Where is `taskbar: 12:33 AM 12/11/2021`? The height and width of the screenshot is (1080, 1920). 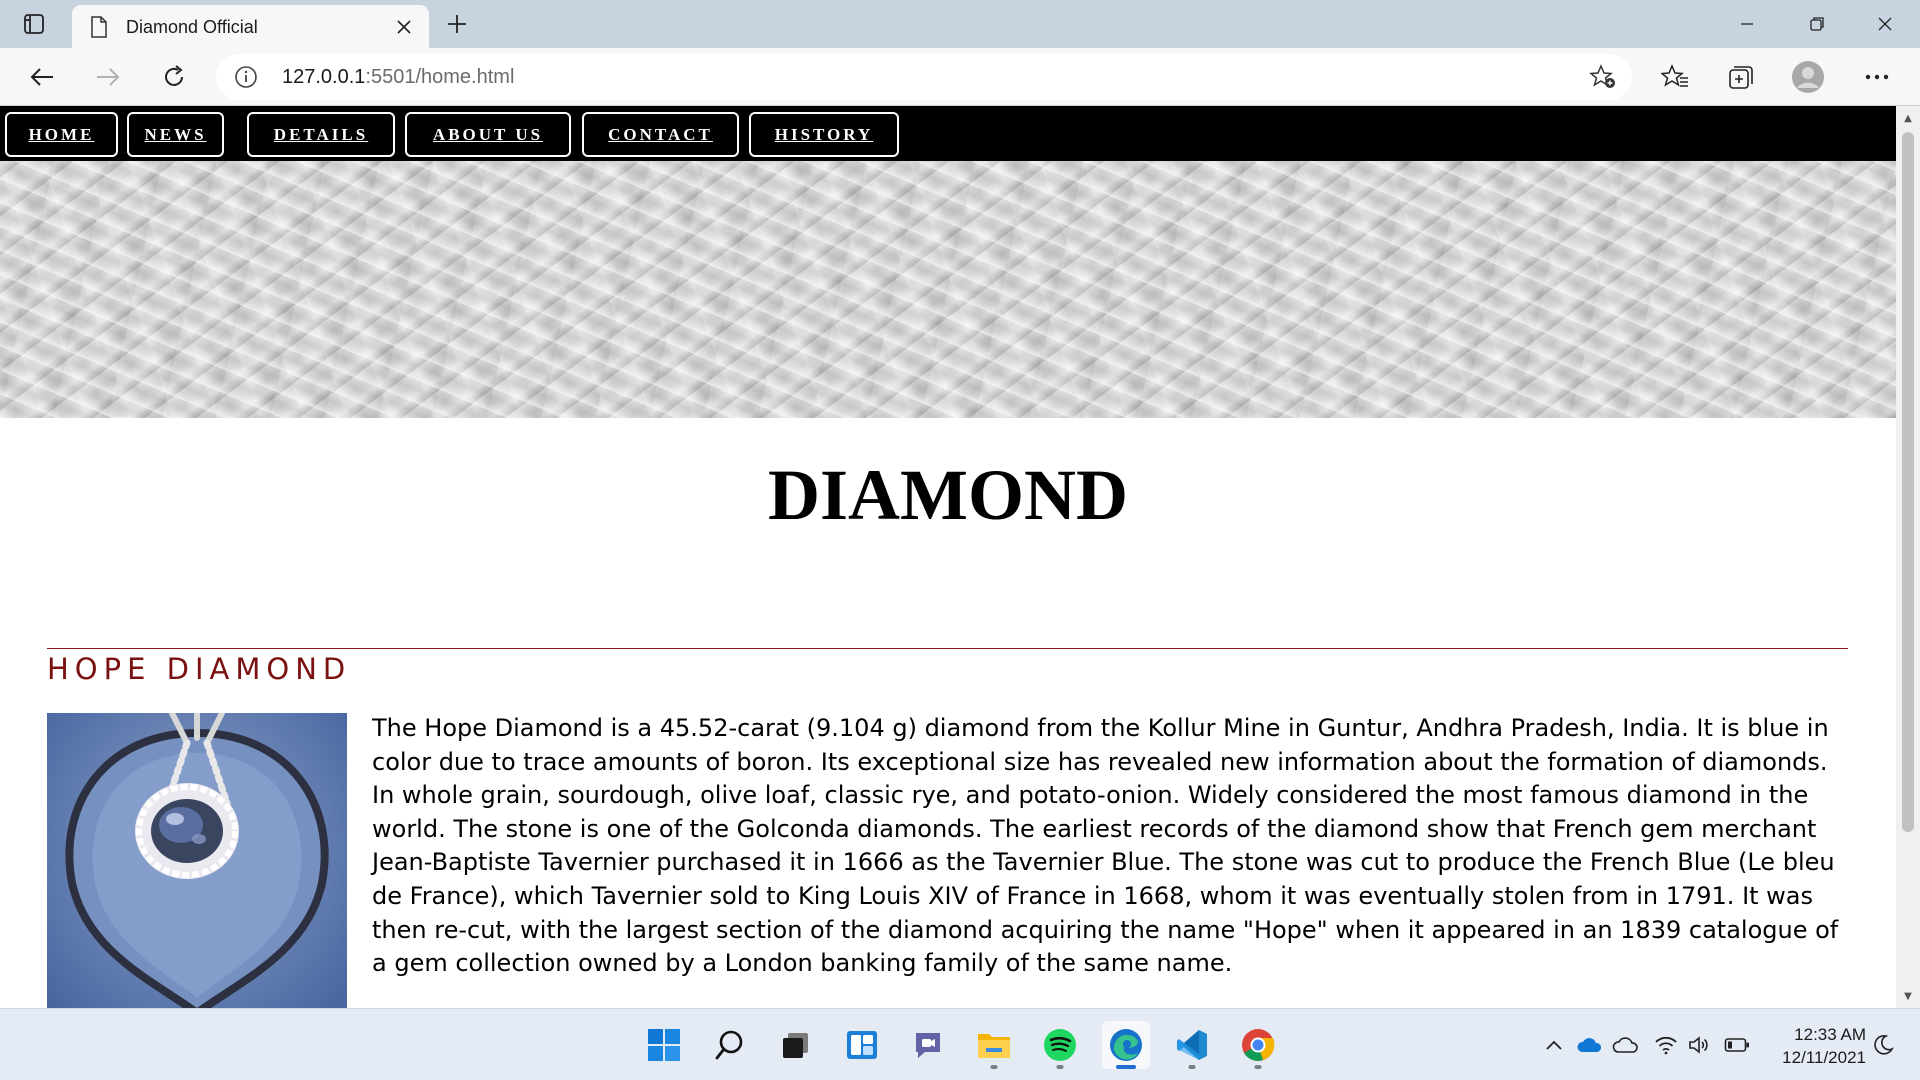 taskbar: 12:33 AM 12/11/2021 is located at coordinates (960, 1044).